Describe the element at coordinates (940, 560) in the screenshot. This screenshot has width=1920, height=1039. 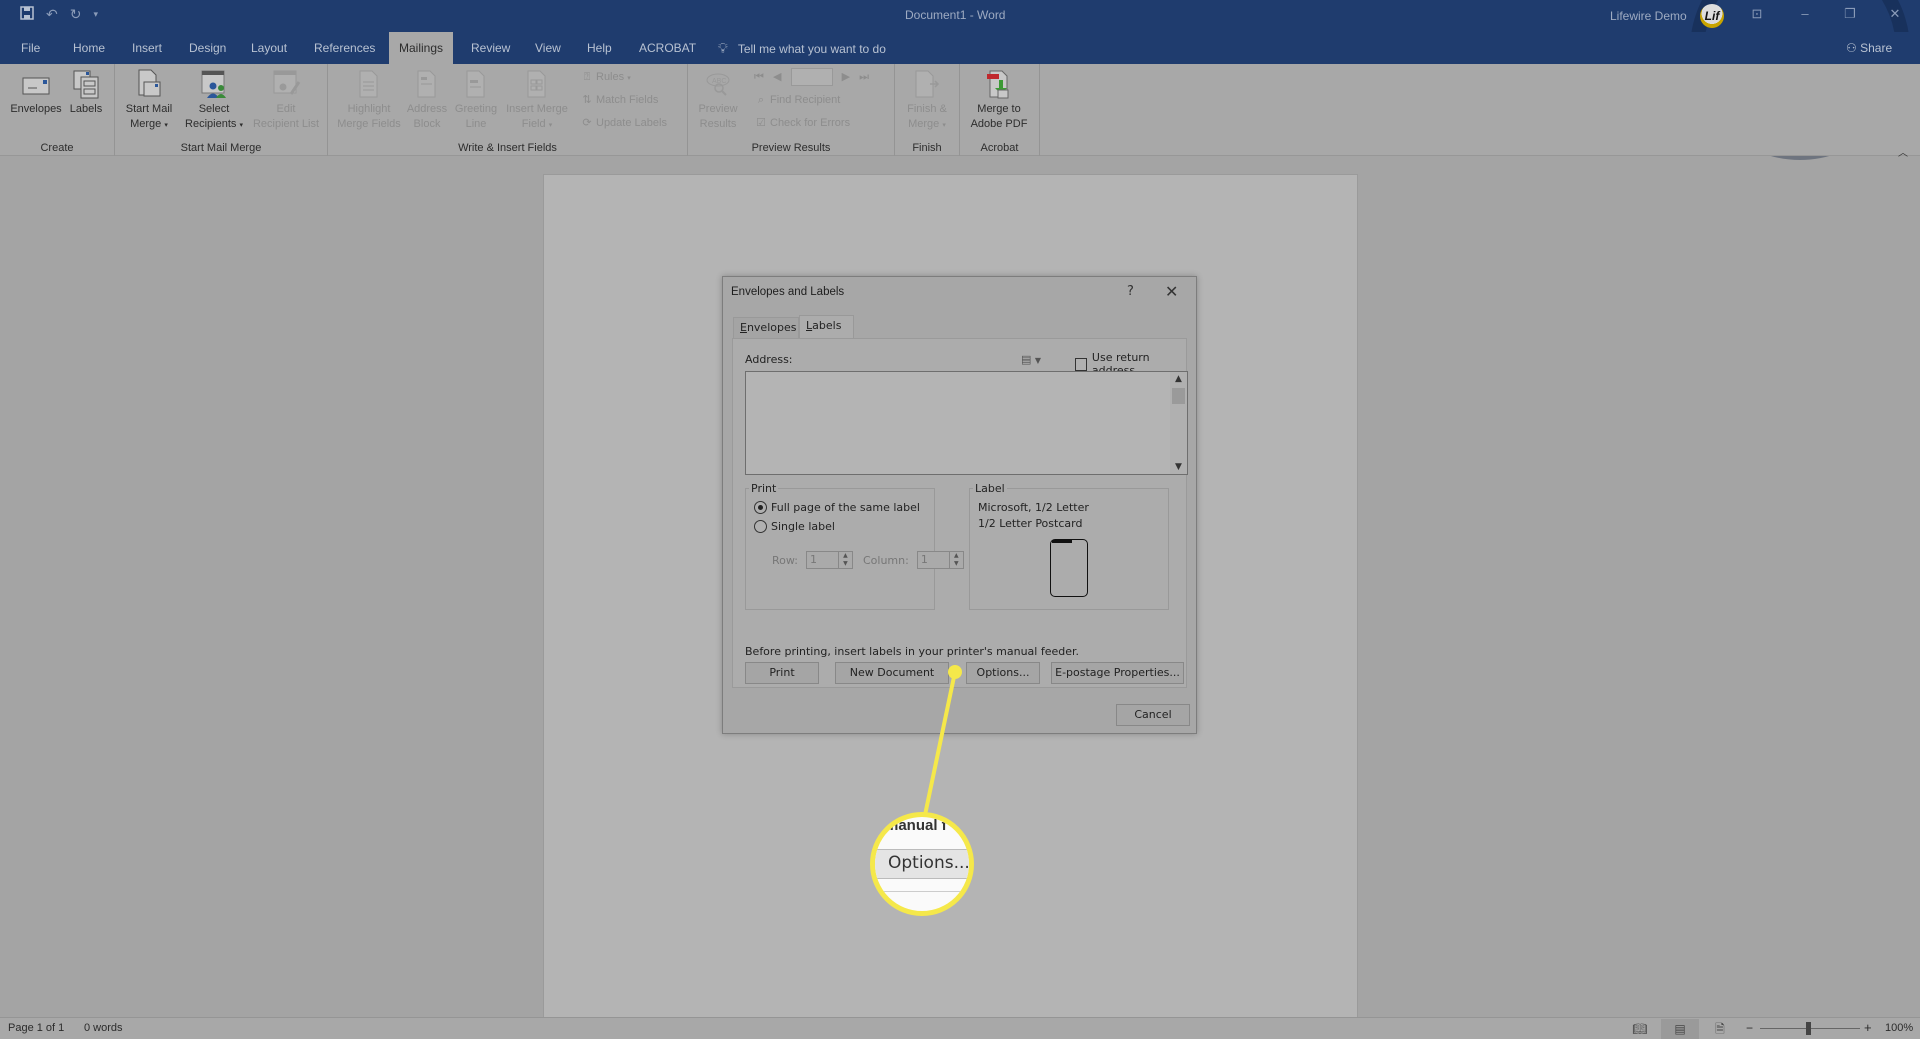
I see `column-spinner: 1 ▲ ▼` at that location.